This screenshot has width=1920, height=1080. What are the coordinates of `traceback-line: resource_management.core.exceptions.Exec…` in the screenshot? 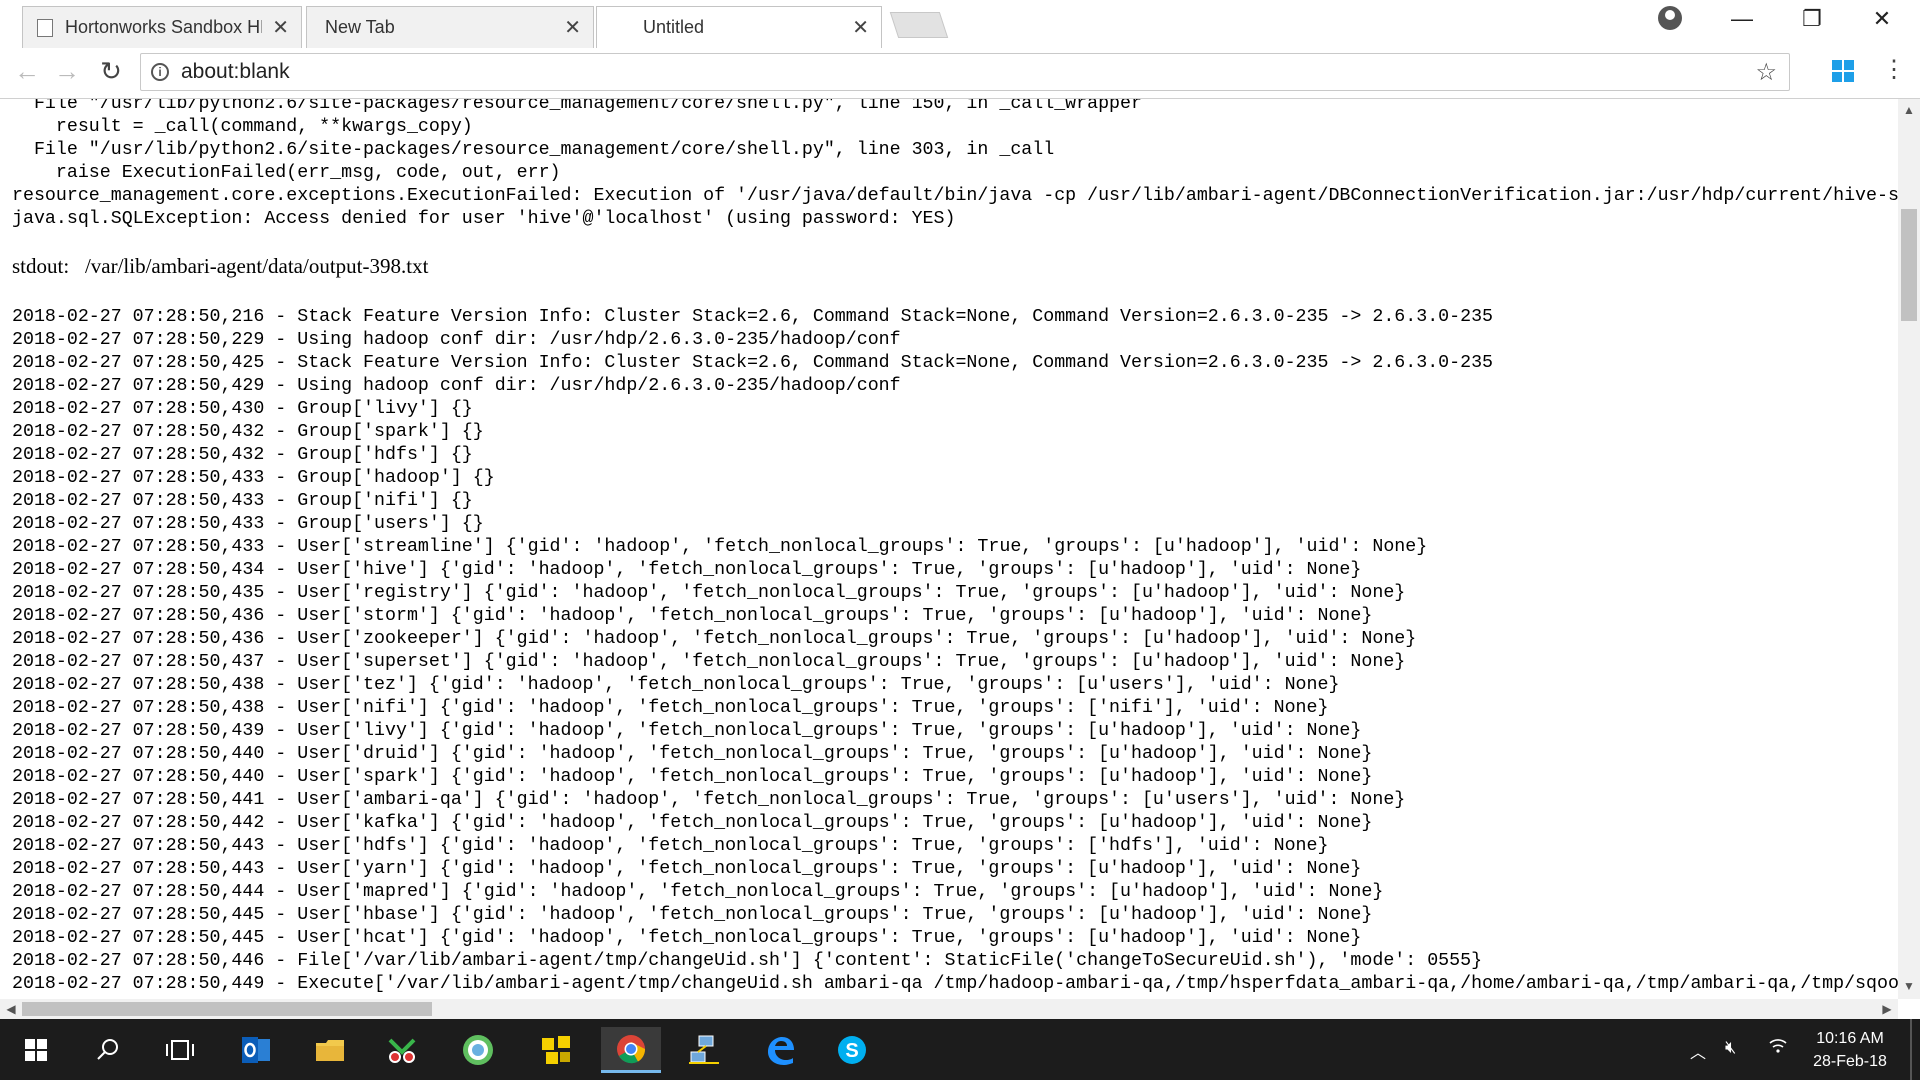 It's located at (955, 196).